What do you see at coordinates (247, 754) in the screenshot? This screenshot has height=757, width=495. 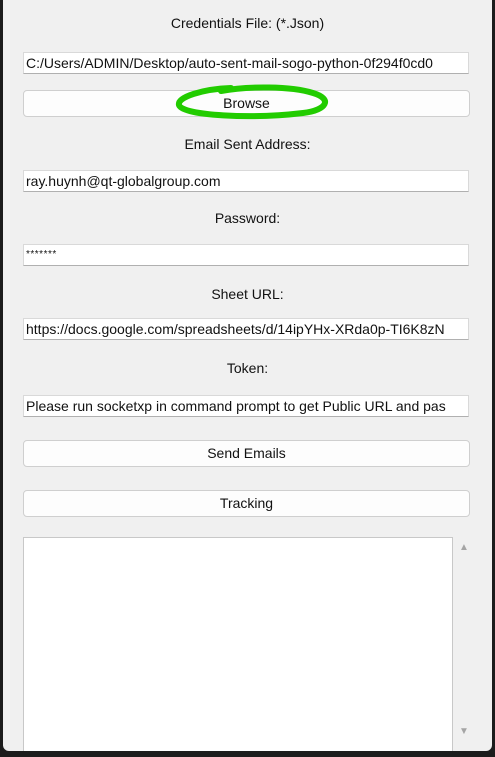 I see `window-bottom-edge` at bounding box center [247, 754].